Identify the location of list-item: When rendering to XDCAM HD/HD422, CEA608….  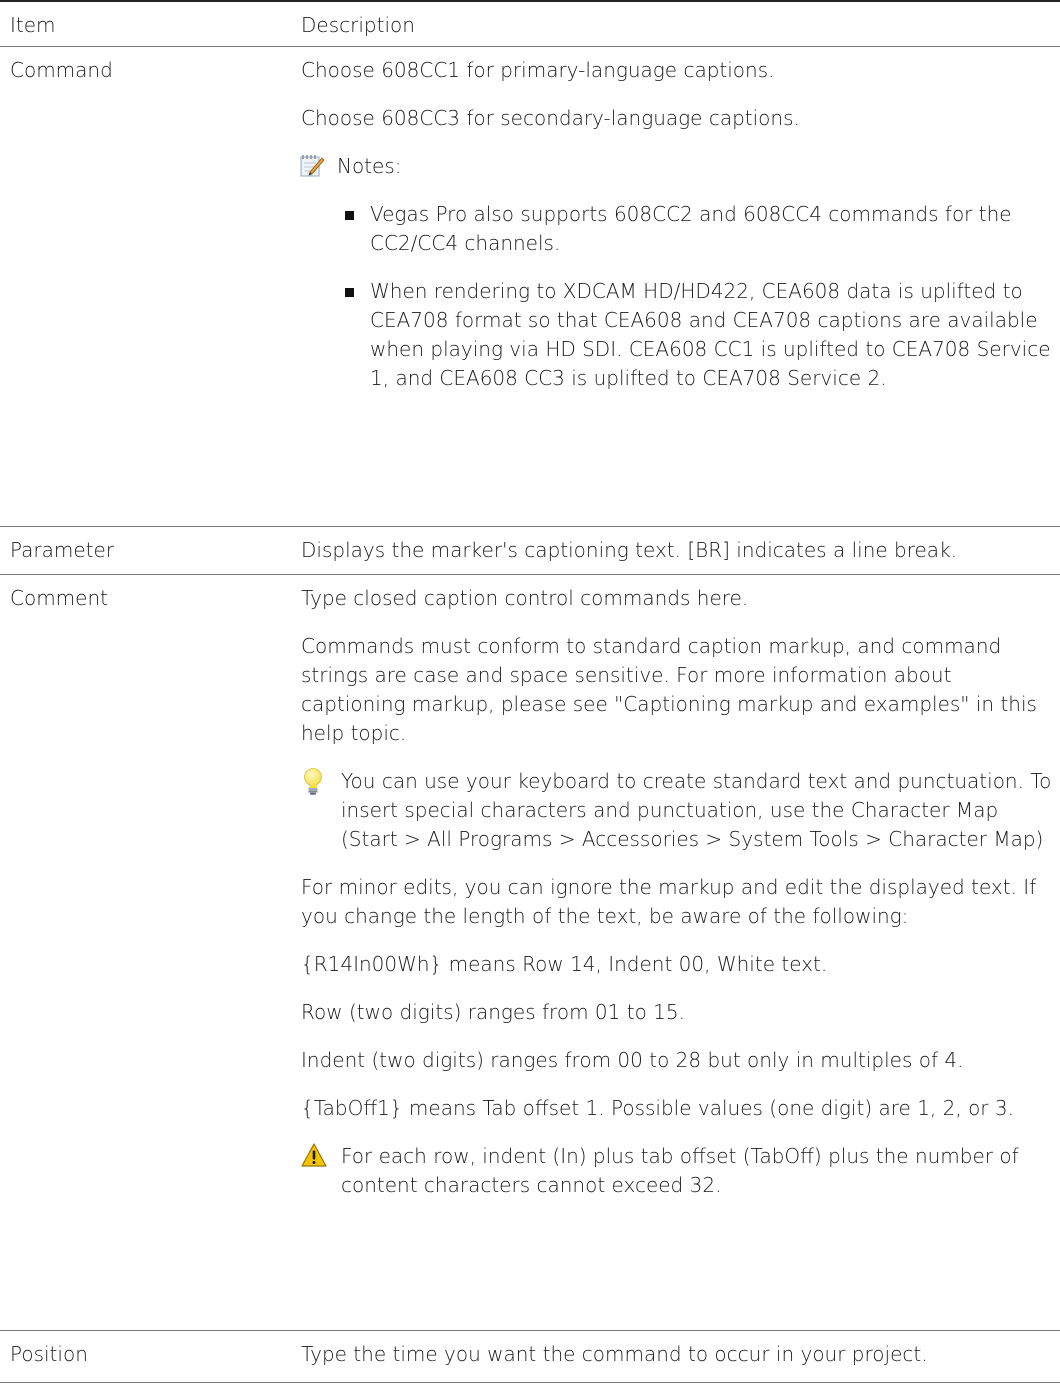
(702, 335).